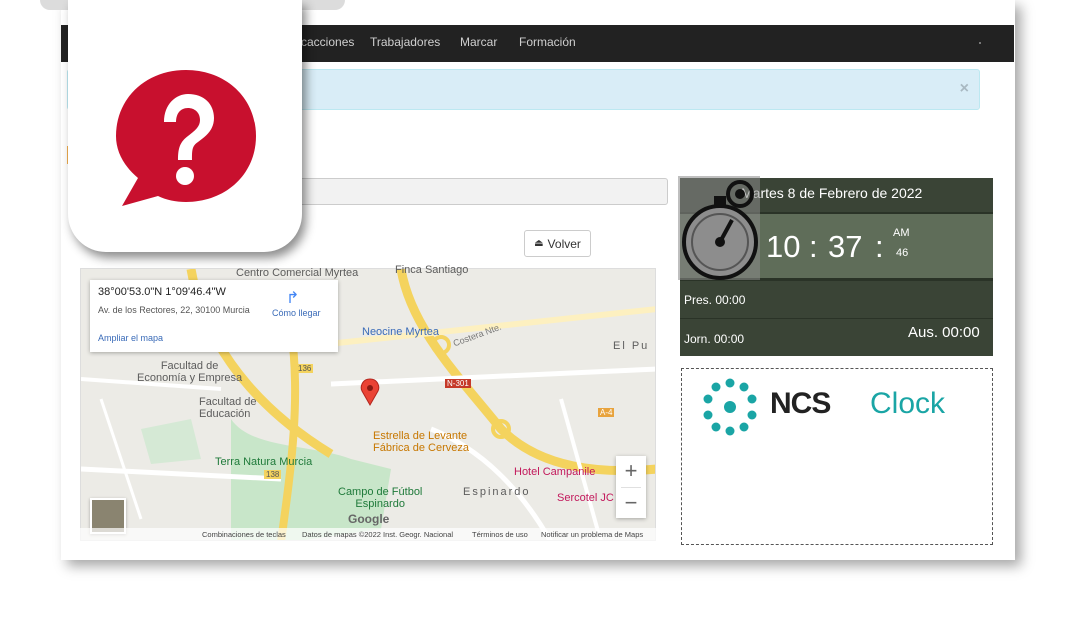 The image size is (1080, 628). What do you see at coordinates (555, 472) in the screenshot?
I see `place-label: Hotel Campanile` at bounding box center [555, 472].